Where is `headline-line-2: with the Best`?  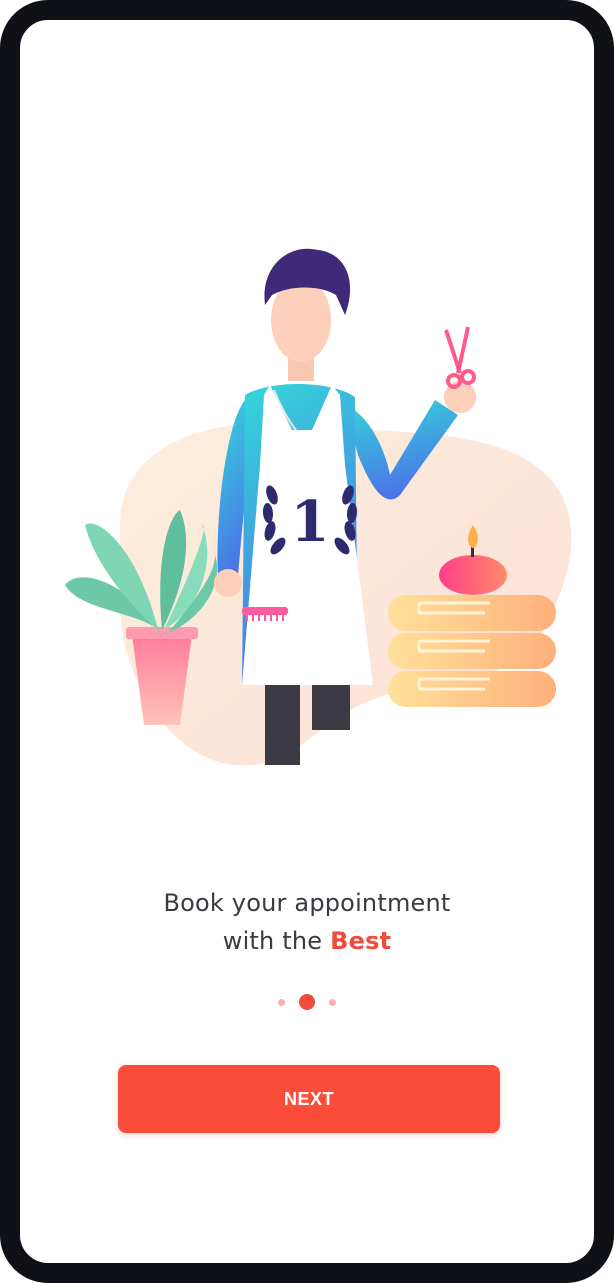 headline-line-2: with the Best is located at coordinates (307, 941).